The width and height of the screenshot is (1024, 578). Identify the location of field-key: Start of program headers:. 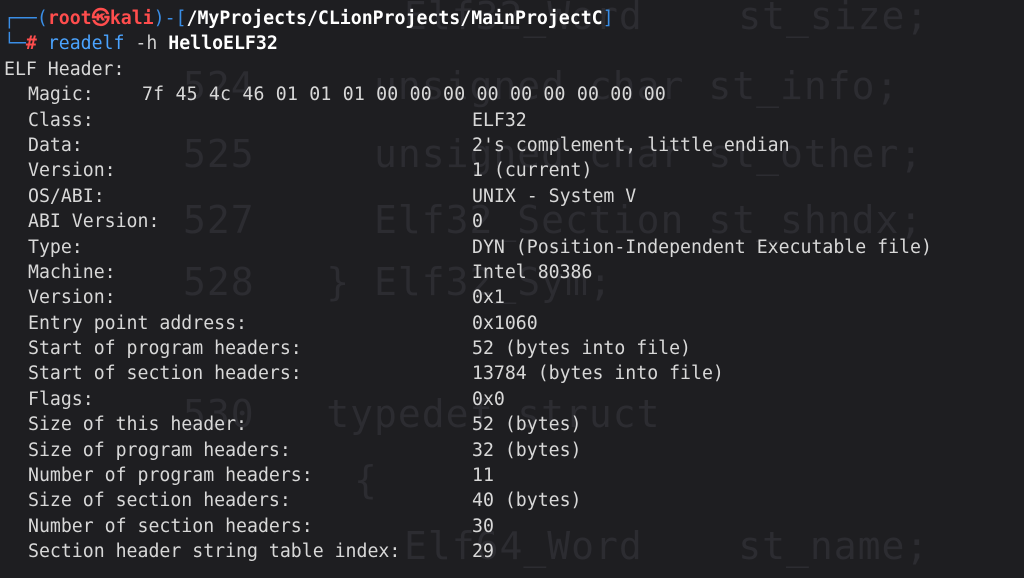
(165, 349).